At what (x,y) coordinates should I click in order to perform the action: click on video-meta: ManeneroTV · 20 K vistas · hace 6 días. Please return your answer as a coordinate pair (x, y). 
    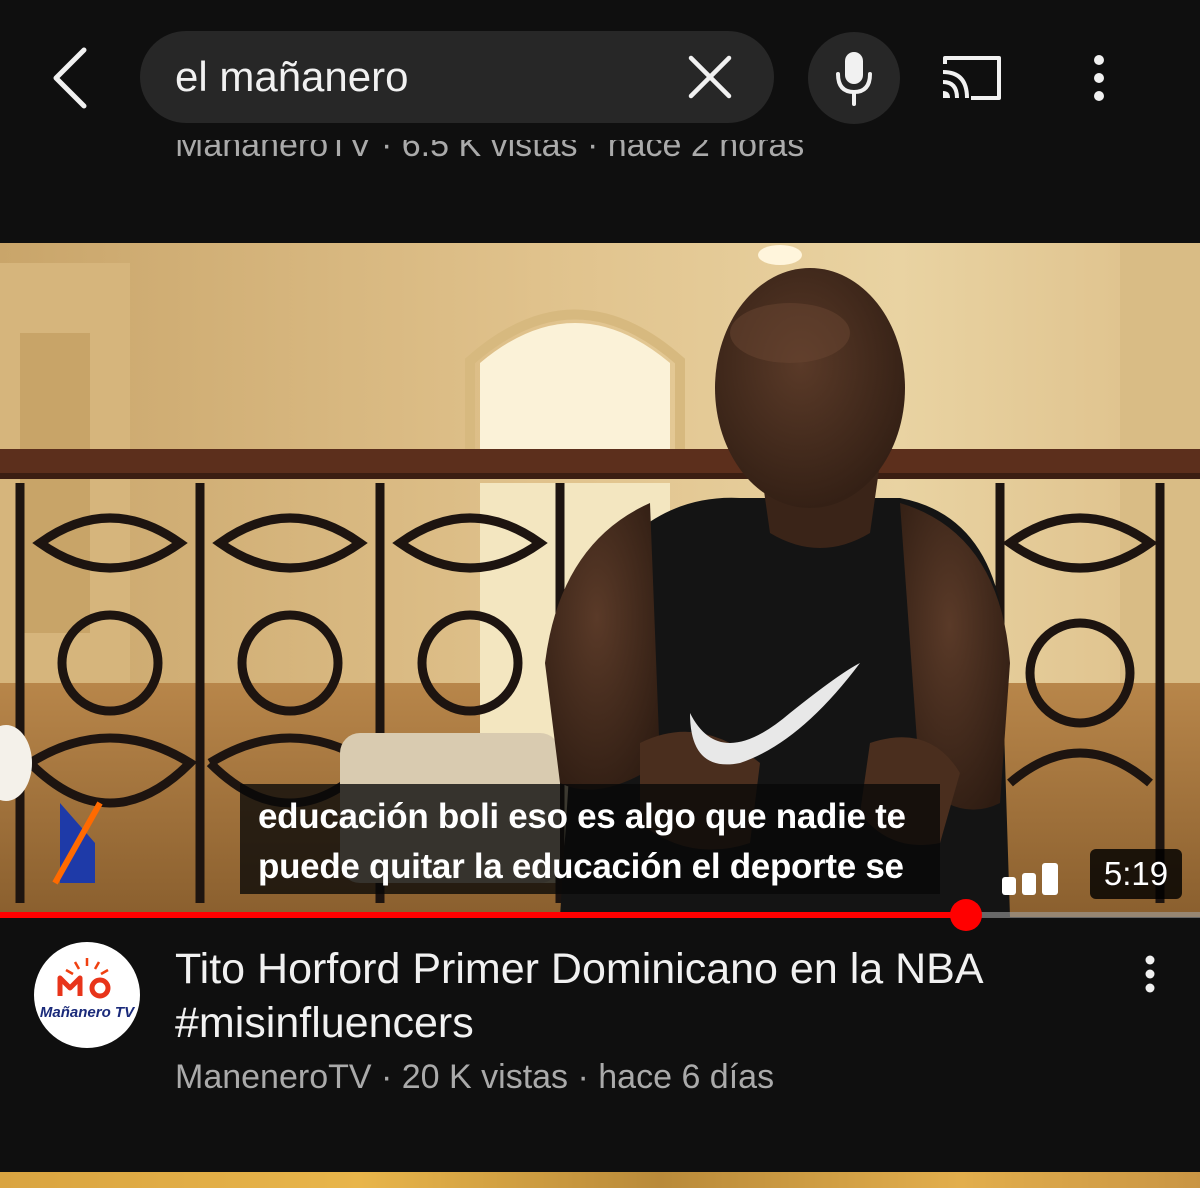
    Looking at the image, I should click on (475, 1077).